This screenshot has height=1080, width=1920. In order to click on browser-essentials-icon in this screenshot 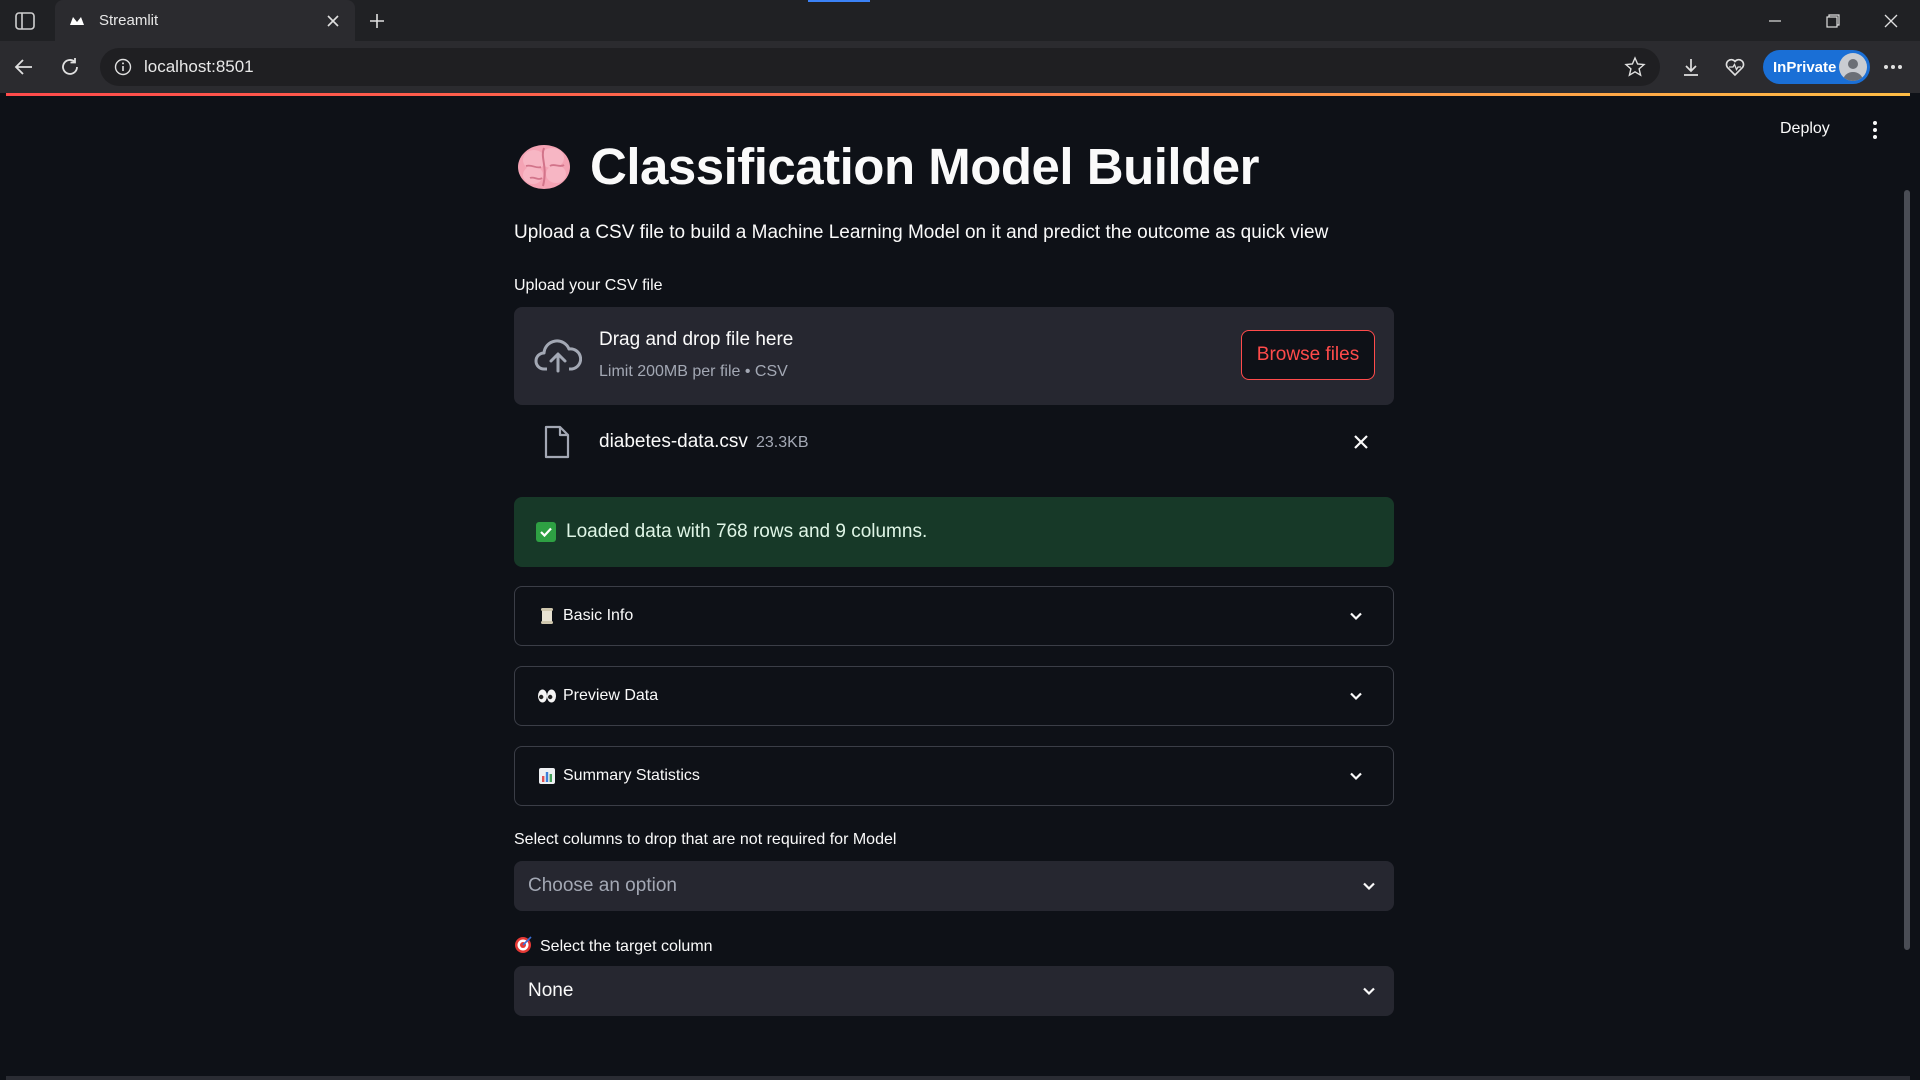, I will do `click(1735, 67)`.